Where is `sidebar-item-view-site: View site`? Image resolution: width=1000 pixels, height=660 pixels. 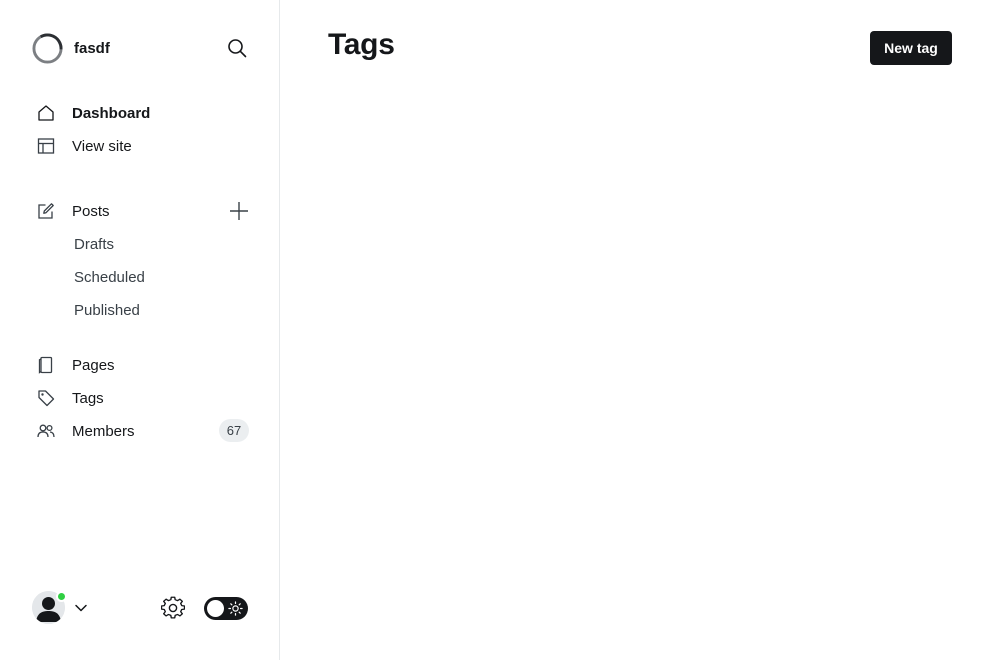 sidebar-item-view-site: View site is located at coordinates (143, 146).